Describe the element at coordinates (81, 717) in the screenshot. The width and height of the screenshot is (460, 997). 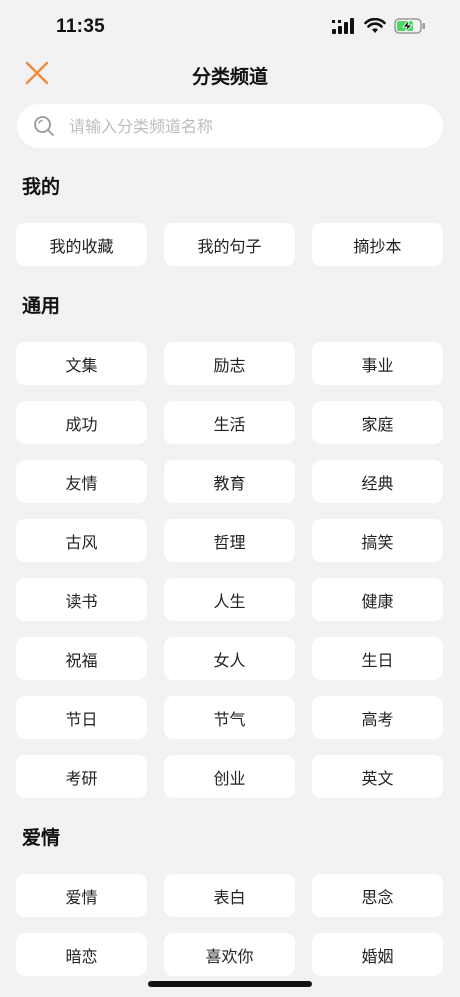
I see `channel-chip: 节日` at that location.